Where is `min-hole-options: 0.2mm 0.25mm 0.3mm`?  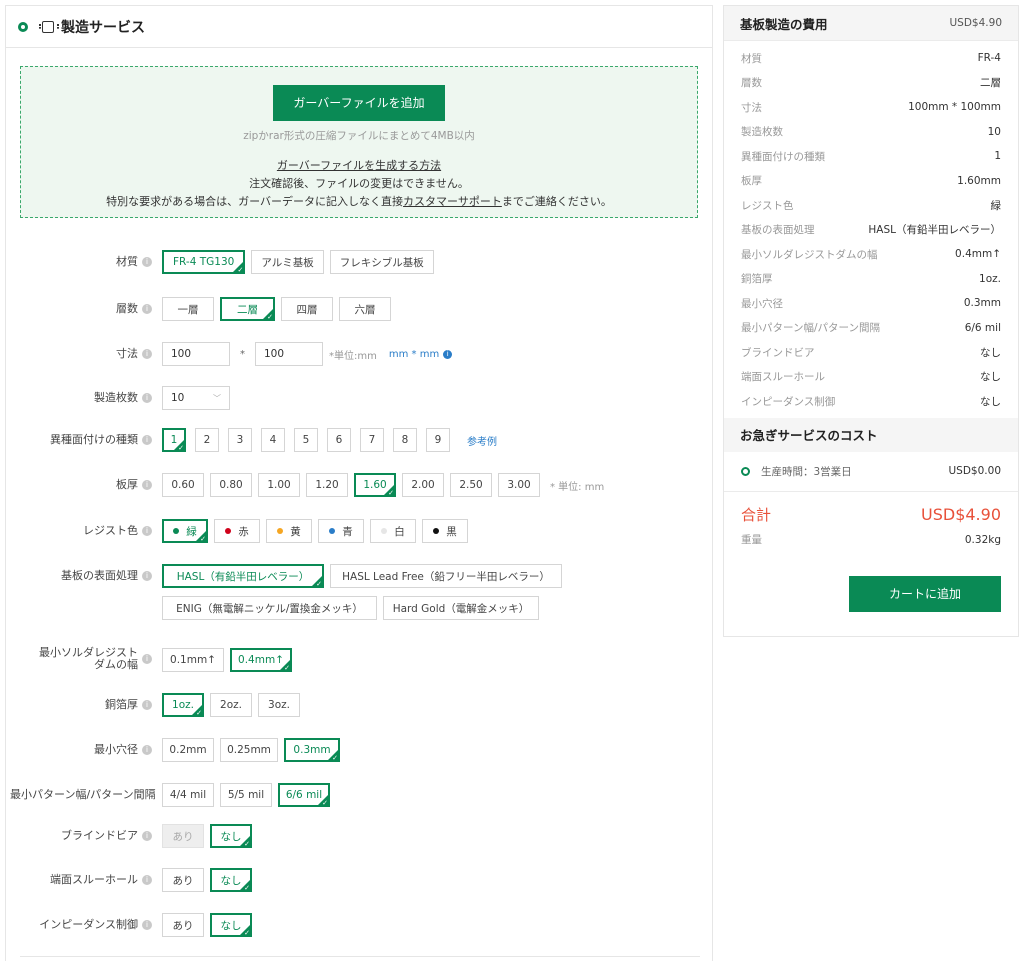
min-hole-options: 0.2mm 0.25mm 0.3mm is located at coordinates (428, 750).